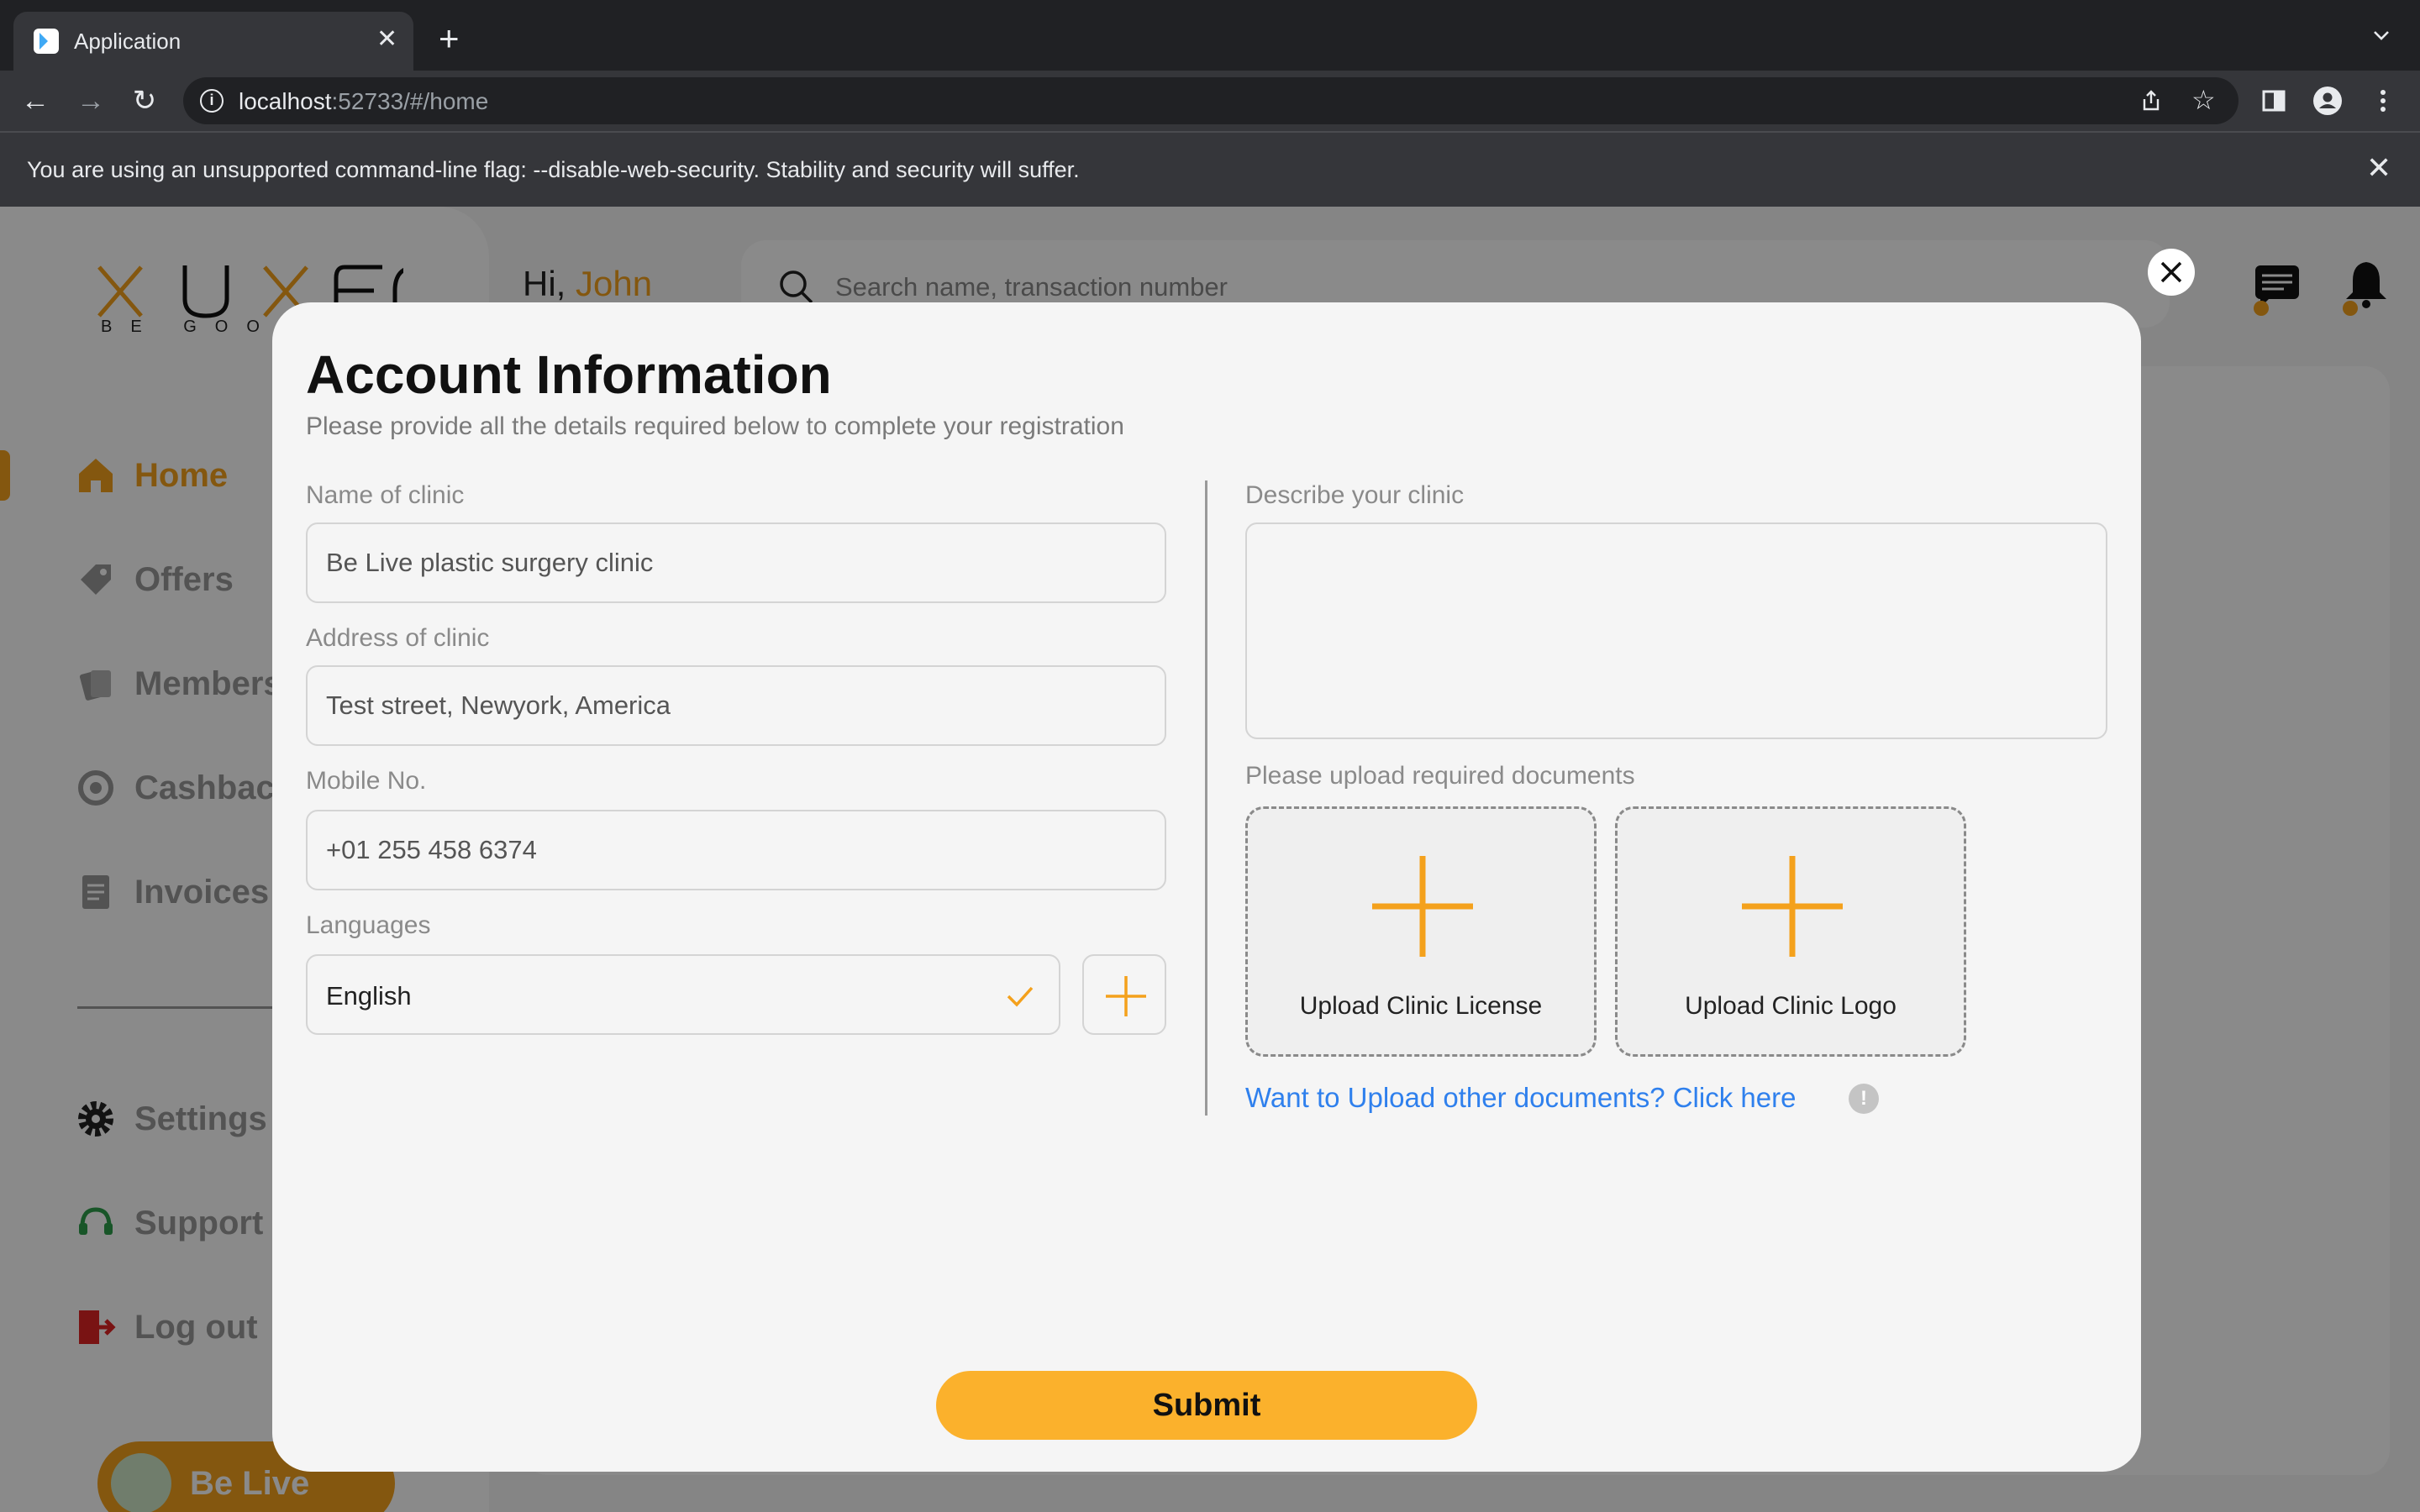 The width and height of the screenshot is (2420, 1512). I want to click on url-text: localhost:52733/#/home, so click(363, 101).